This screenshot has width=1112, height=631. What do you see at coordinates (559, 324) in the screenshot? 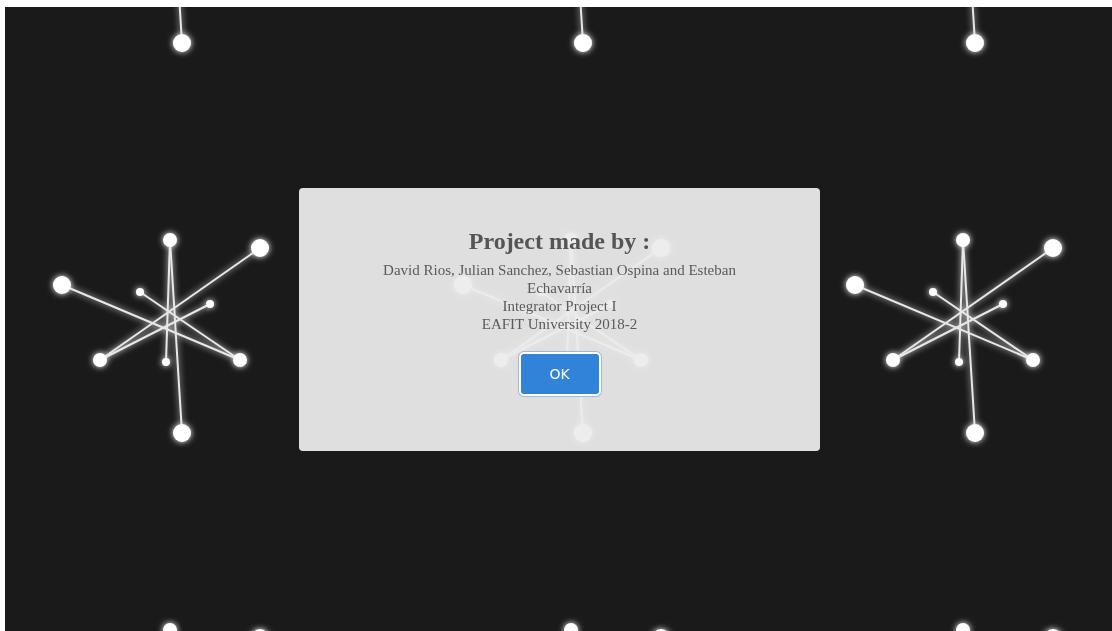
I see `dialog-text: EAFIT University 2018-2` at bounding box center [559, 324].